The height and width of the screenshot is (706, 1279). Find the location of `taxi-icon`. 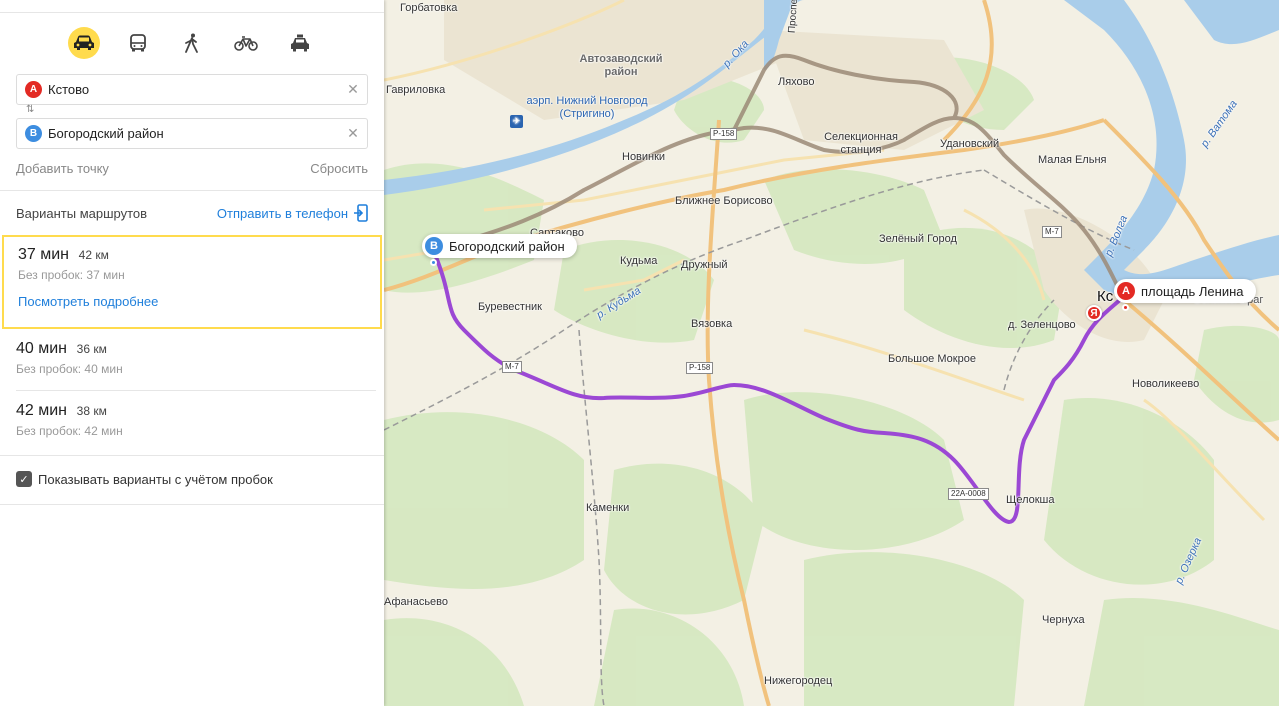

taxi-icon is located at coordinates (300, 43).